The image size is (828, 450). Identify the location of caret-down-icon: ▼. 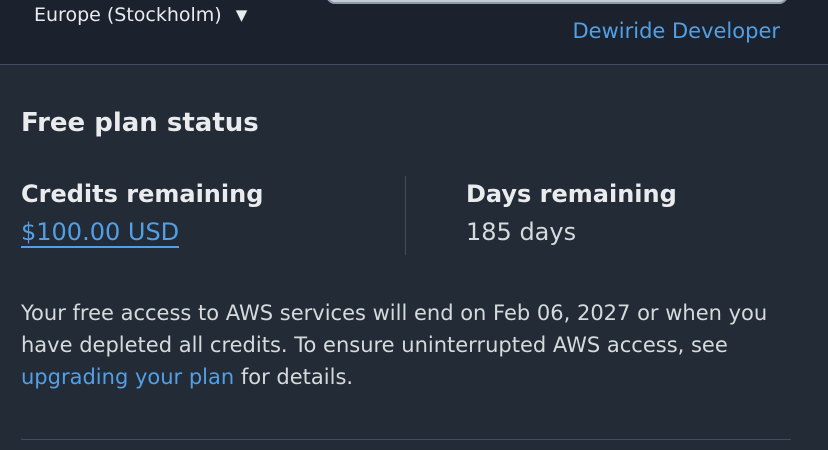
(241, 15).